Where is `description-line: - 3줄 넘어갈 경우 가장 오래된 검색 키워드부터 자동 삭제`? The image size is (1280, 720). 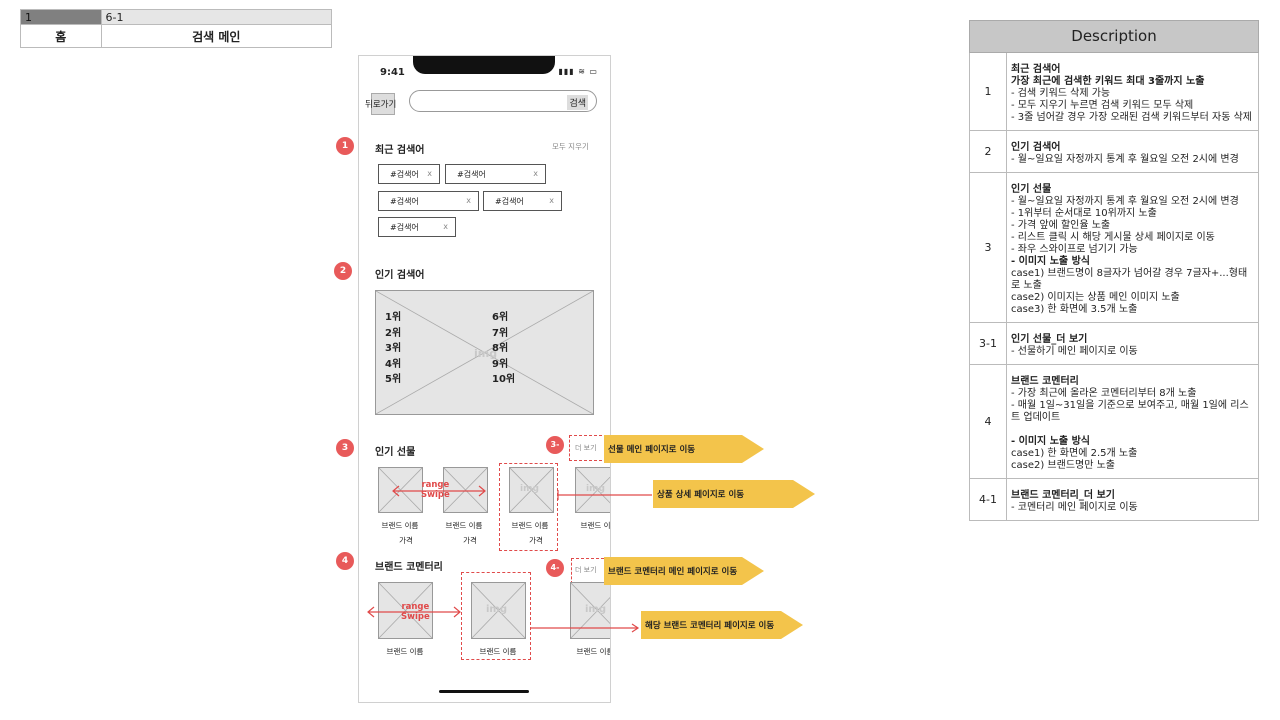 description-line: - 3줄 넘어갈 경우 가장 오래된 검색 키워드부터 자동 삭제 is located at coordinates (1131, 117).